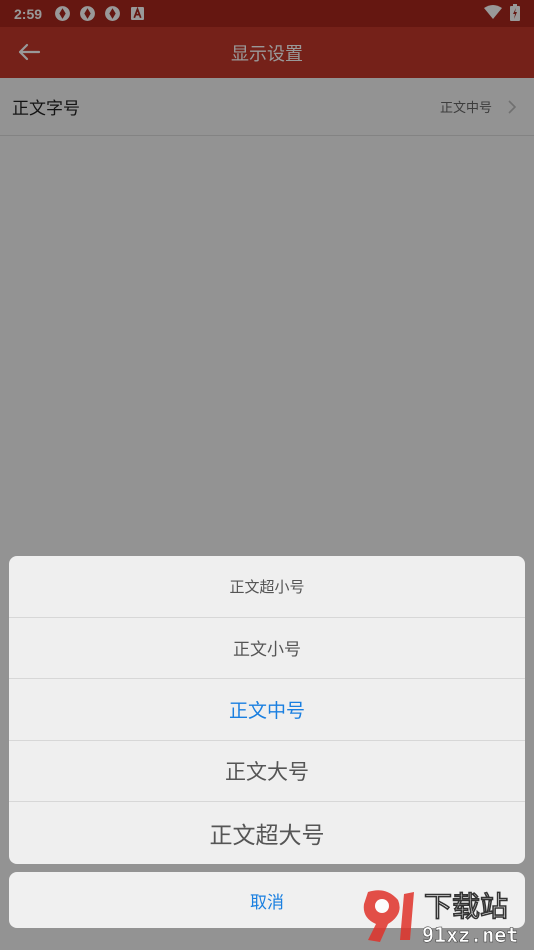  Describe the element at coordinates (267, 772) in the screenshot. I see `option-large: 正文大号` at that location.